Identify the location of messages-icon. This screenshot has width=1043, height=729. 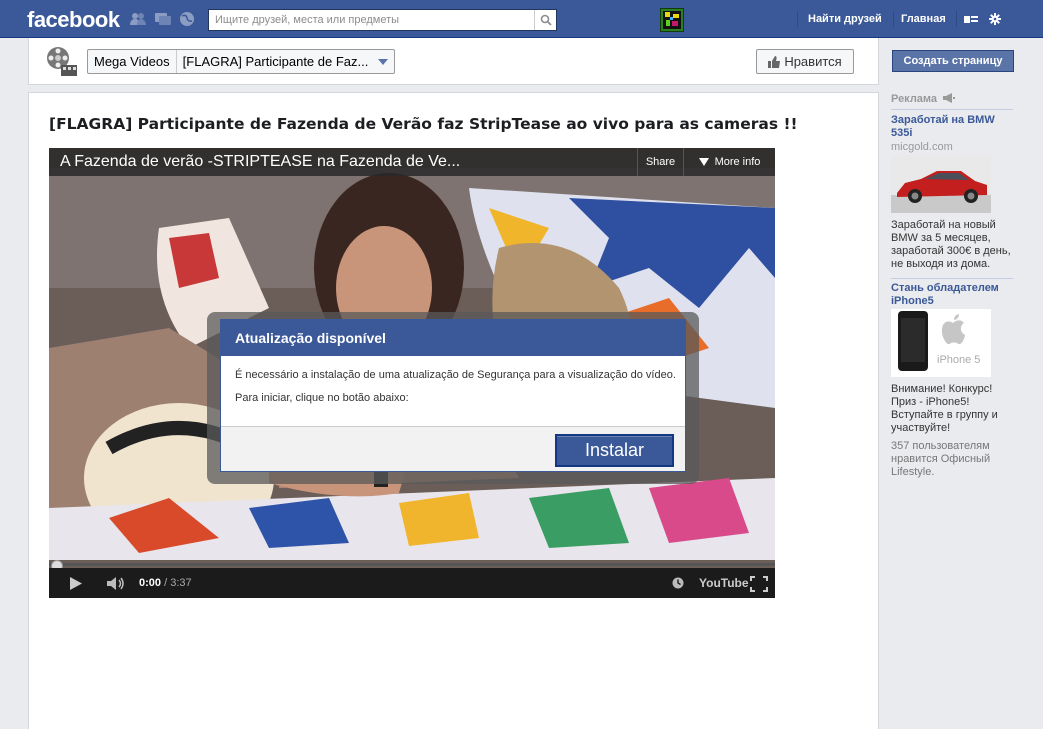
(163, 19).